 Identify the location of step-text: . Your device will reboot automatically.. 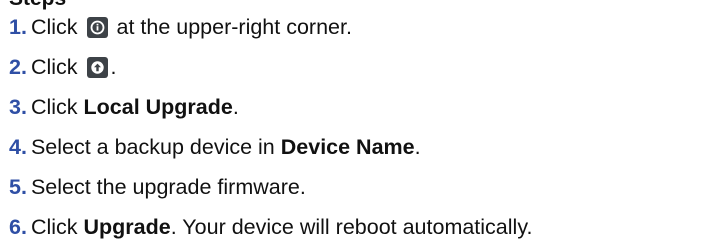
(351, 227).